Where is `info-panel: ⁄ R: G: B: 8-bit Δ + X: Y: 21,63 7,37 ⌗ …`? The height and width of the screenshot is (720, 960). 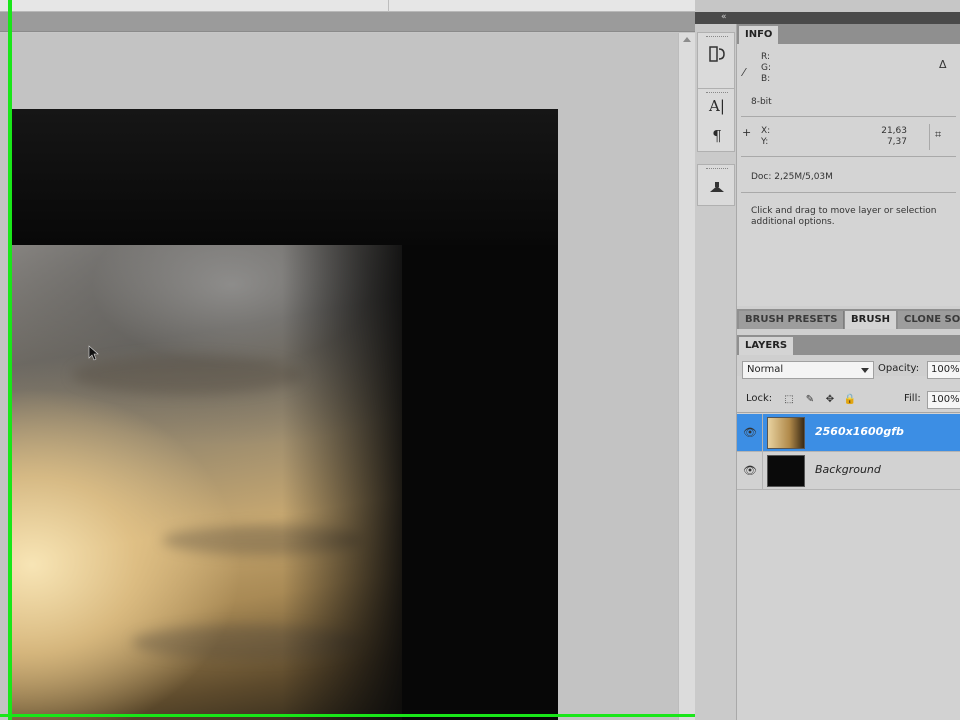 info-panel: ⁄ R: G: B: 8-bit Δ + X: Y: 21,63 7,37 ⌗ … is located at coordinates (848, 175).